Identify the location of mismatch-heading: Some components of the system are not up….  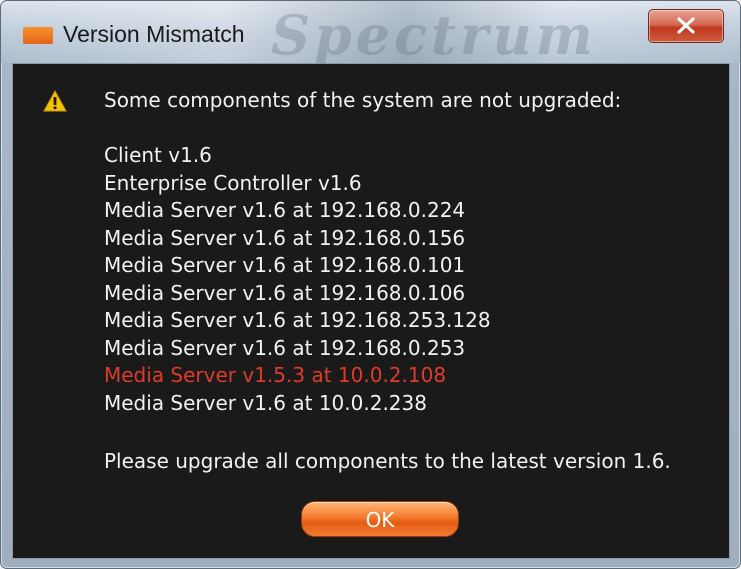
(363, 100).